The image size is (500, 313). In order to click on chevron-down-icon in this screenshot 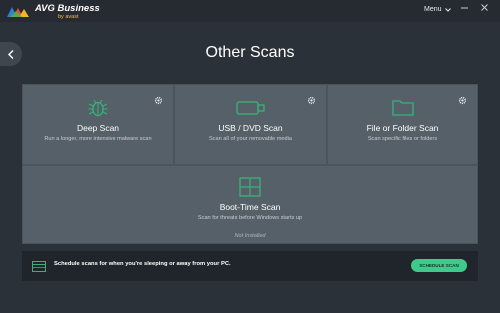, I will do `click(447, 9)`.